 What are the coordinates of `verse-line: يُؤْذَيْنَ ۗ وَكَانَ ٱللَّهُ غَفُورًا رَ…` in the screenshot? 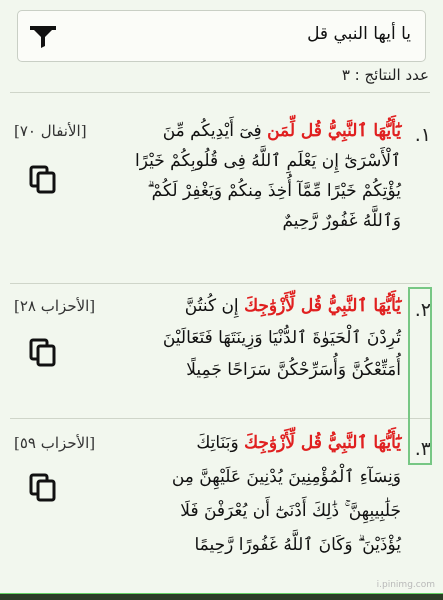 It's located at (297, 545).